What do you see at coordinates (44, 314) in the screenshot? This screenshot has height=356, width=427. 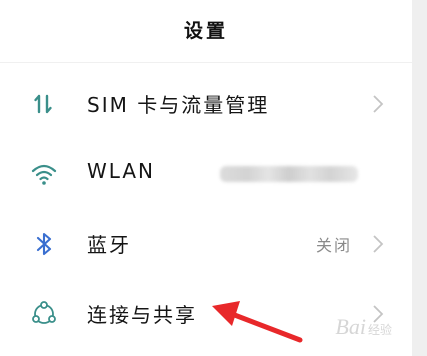 I see `connection-sharing-icon` at bounding box center [44, 314].